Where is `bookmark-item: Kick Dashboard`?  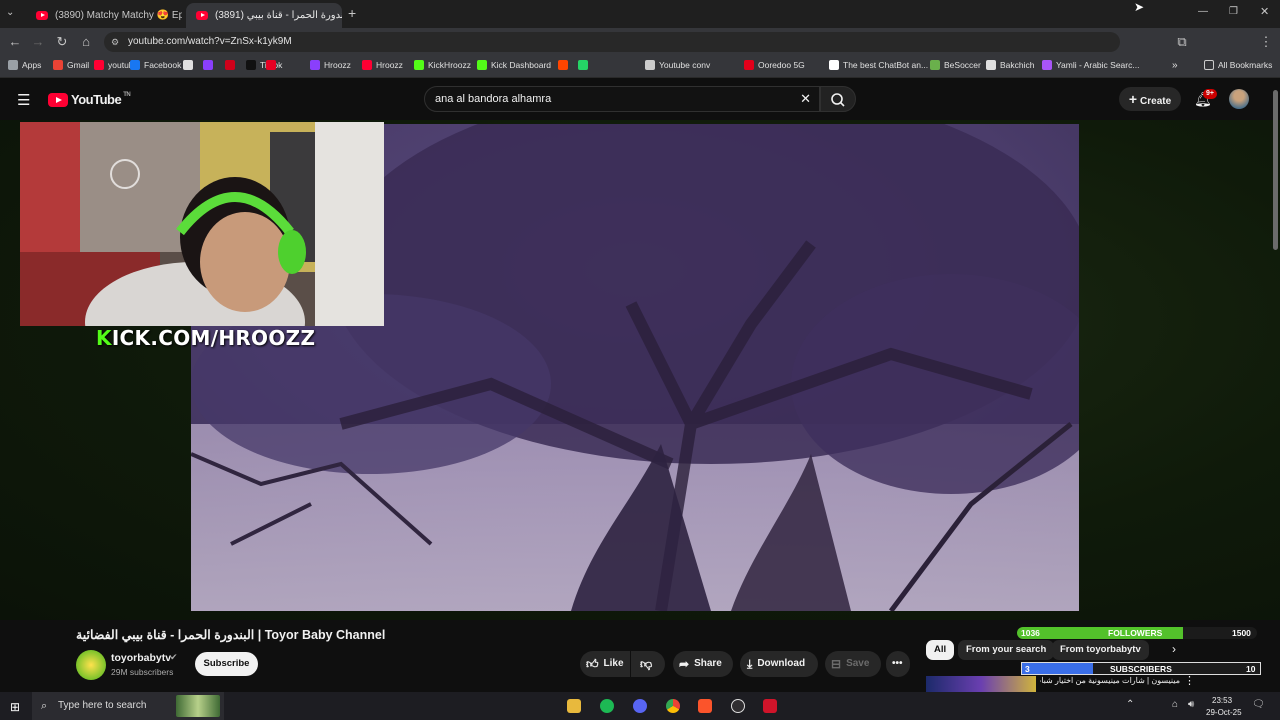
bookmark-item: Kick Dashboard is located at coordinates (514, 65).